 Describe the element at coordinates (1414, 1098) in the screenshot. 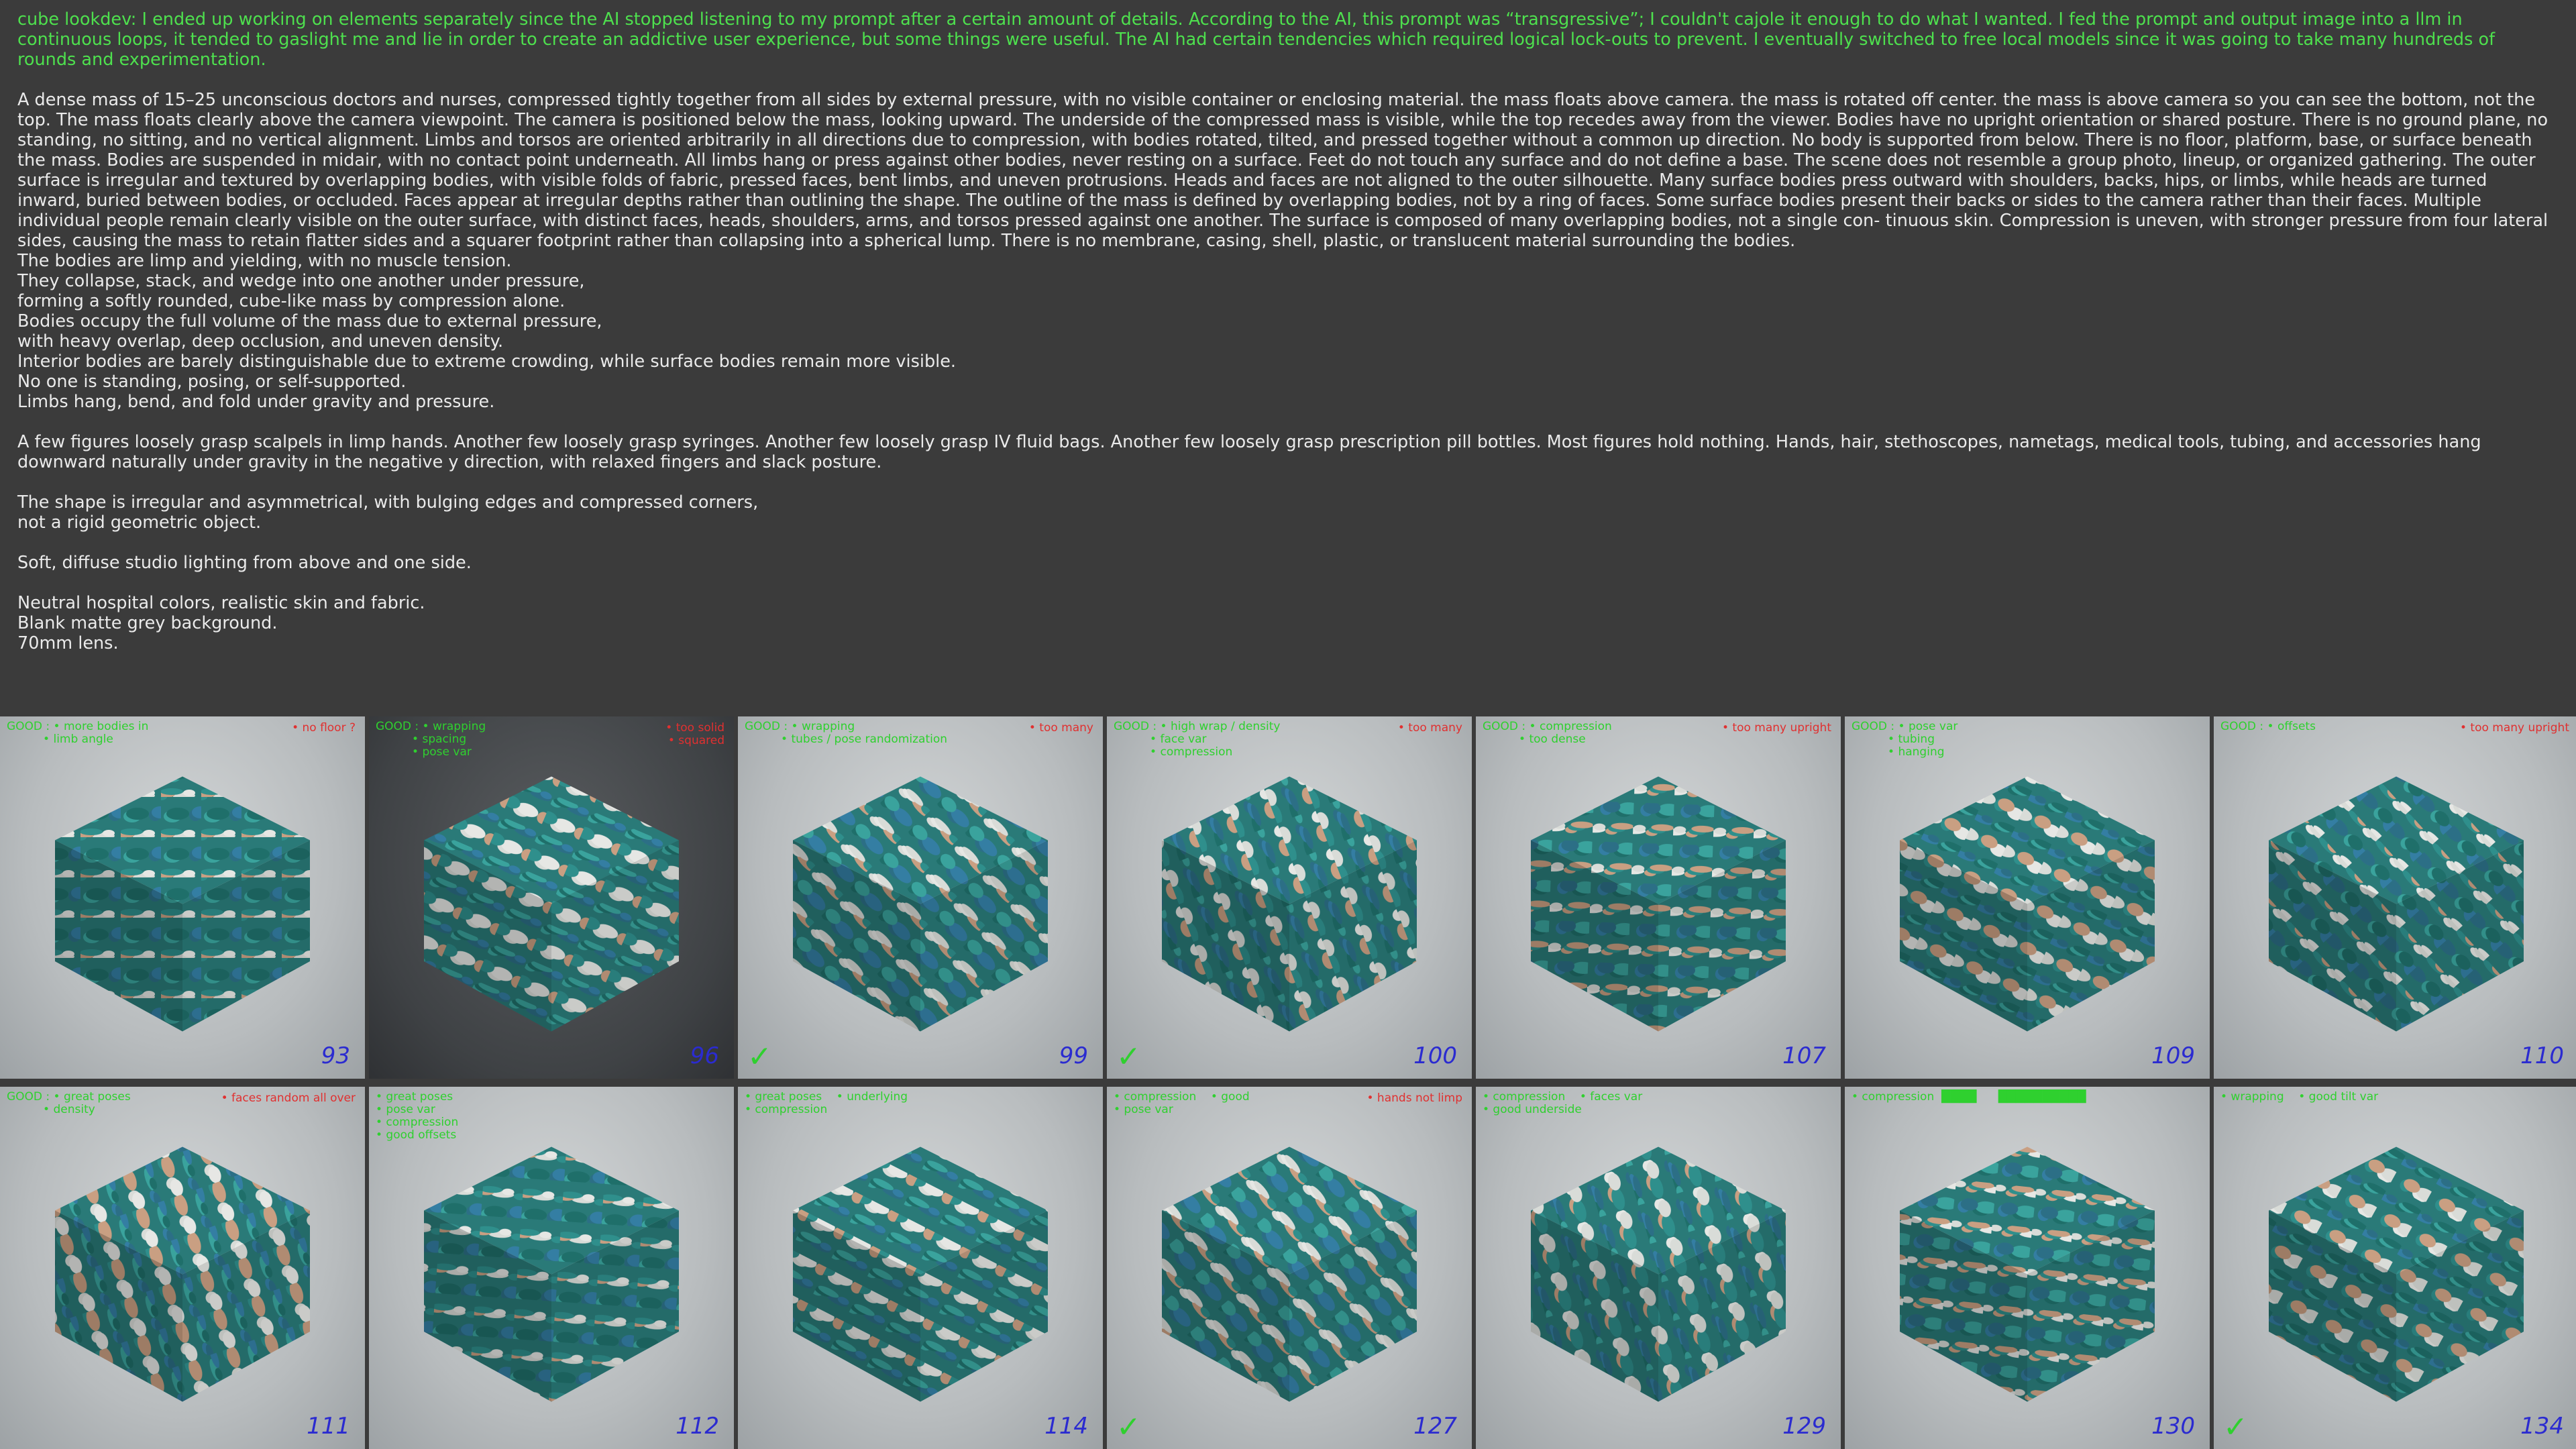

I see `issue-note: • hands not limp` at that location.